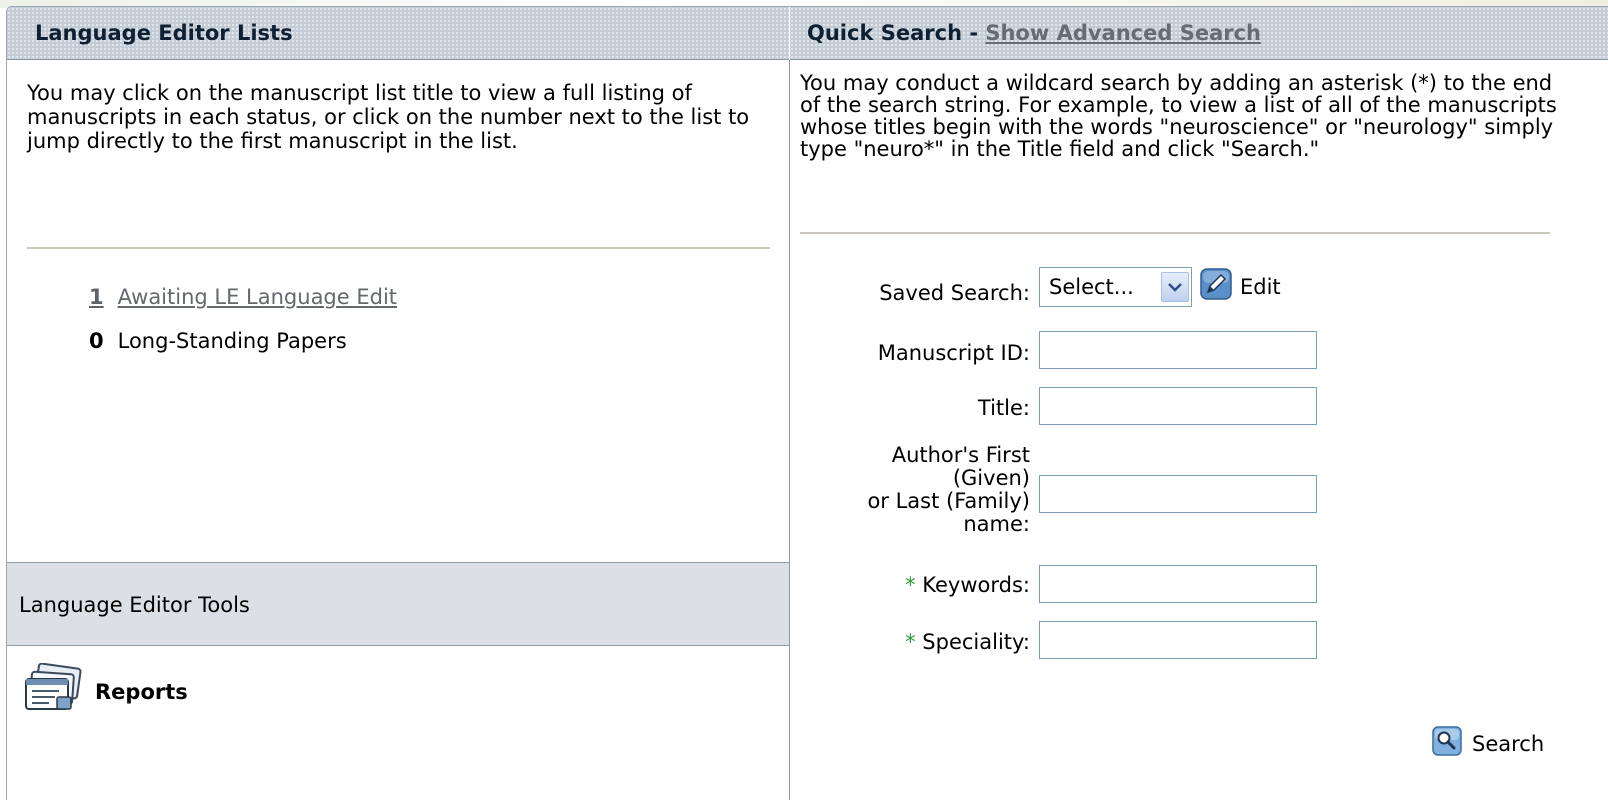 The image size is (1608, 800). Describe the element at coordinates (1447, 743) in the screenshot. I see `magnifier-icon` at that location.